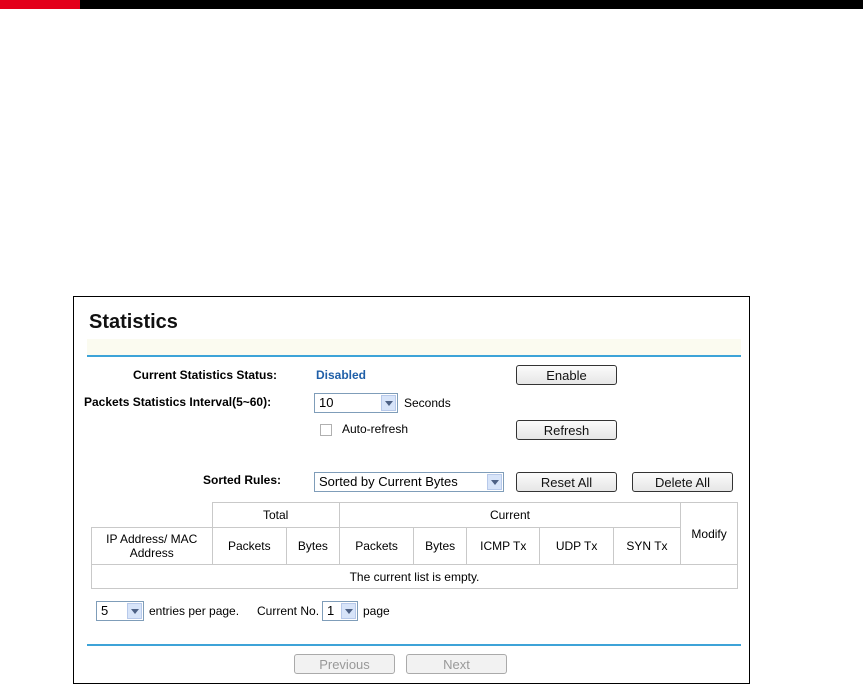 This screenshot has height=686, width=863. I want to click on interval-label: Packets Statistics Interval(5~60):, so click(178, 402).